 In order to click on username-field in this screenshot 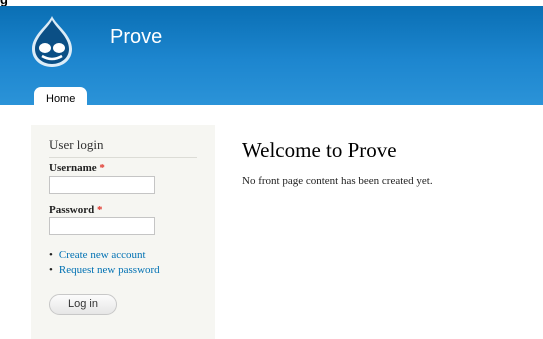, I will do `click(102, 185)`.